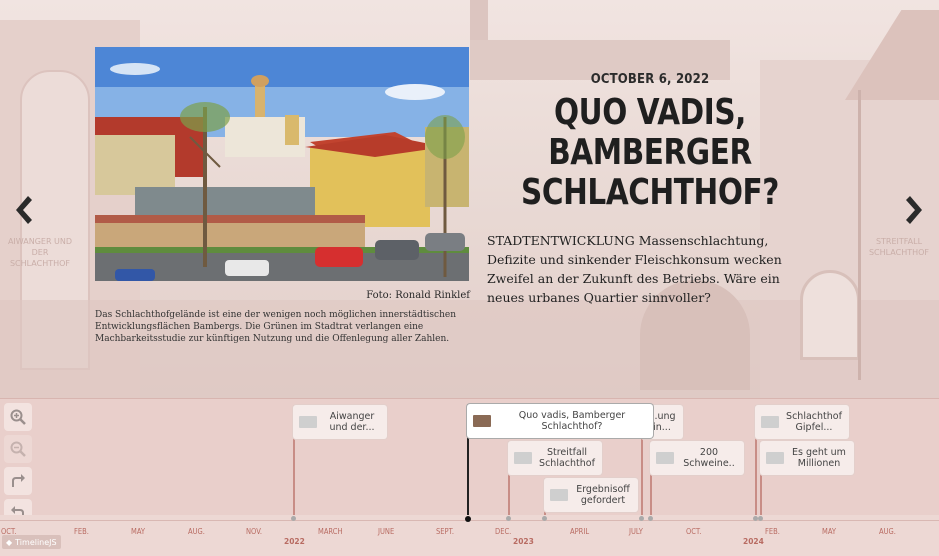 This screenshot has height=556, width=939. I want to click on previous-slide-button, so click(23, 210).